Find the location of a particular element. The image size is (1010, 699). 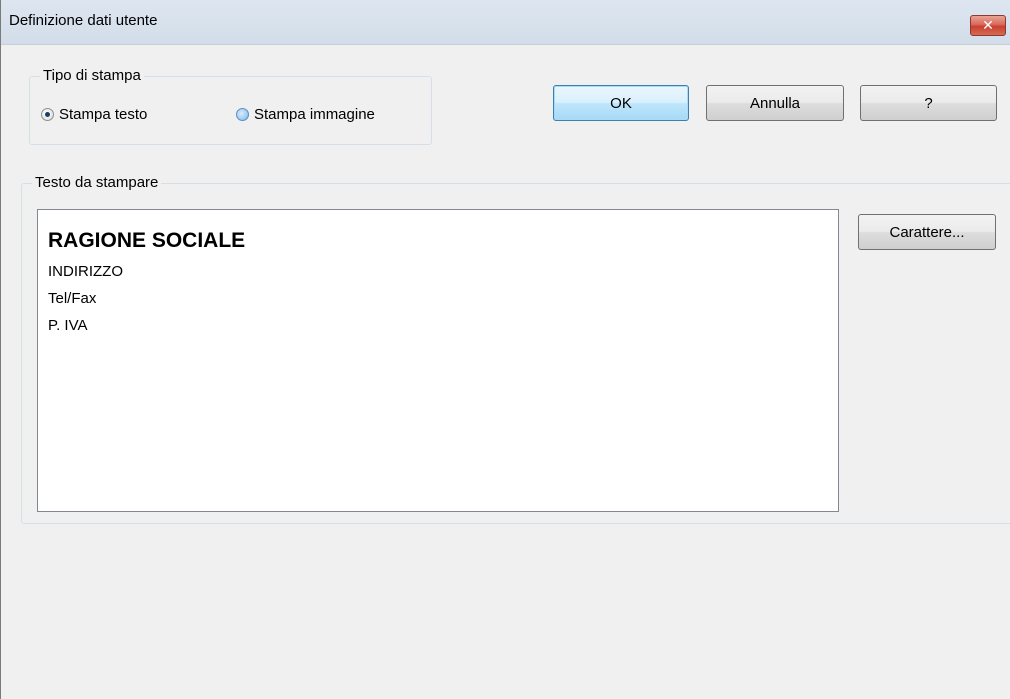

radio-unchecked-icon is located at coordinates (242, 114).